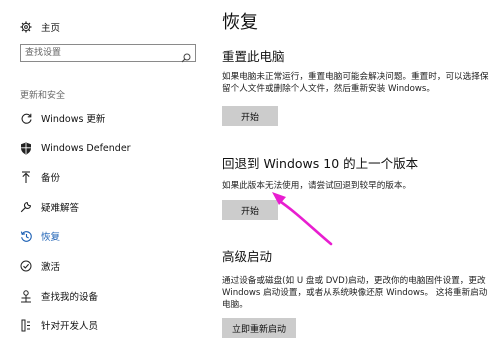 Image resolution: width=497 pixels, height=339 pixels. What do you see at coordinates (26, 148) in the screenshot?
I see `shield-icon` at bounding box center [26, 148].